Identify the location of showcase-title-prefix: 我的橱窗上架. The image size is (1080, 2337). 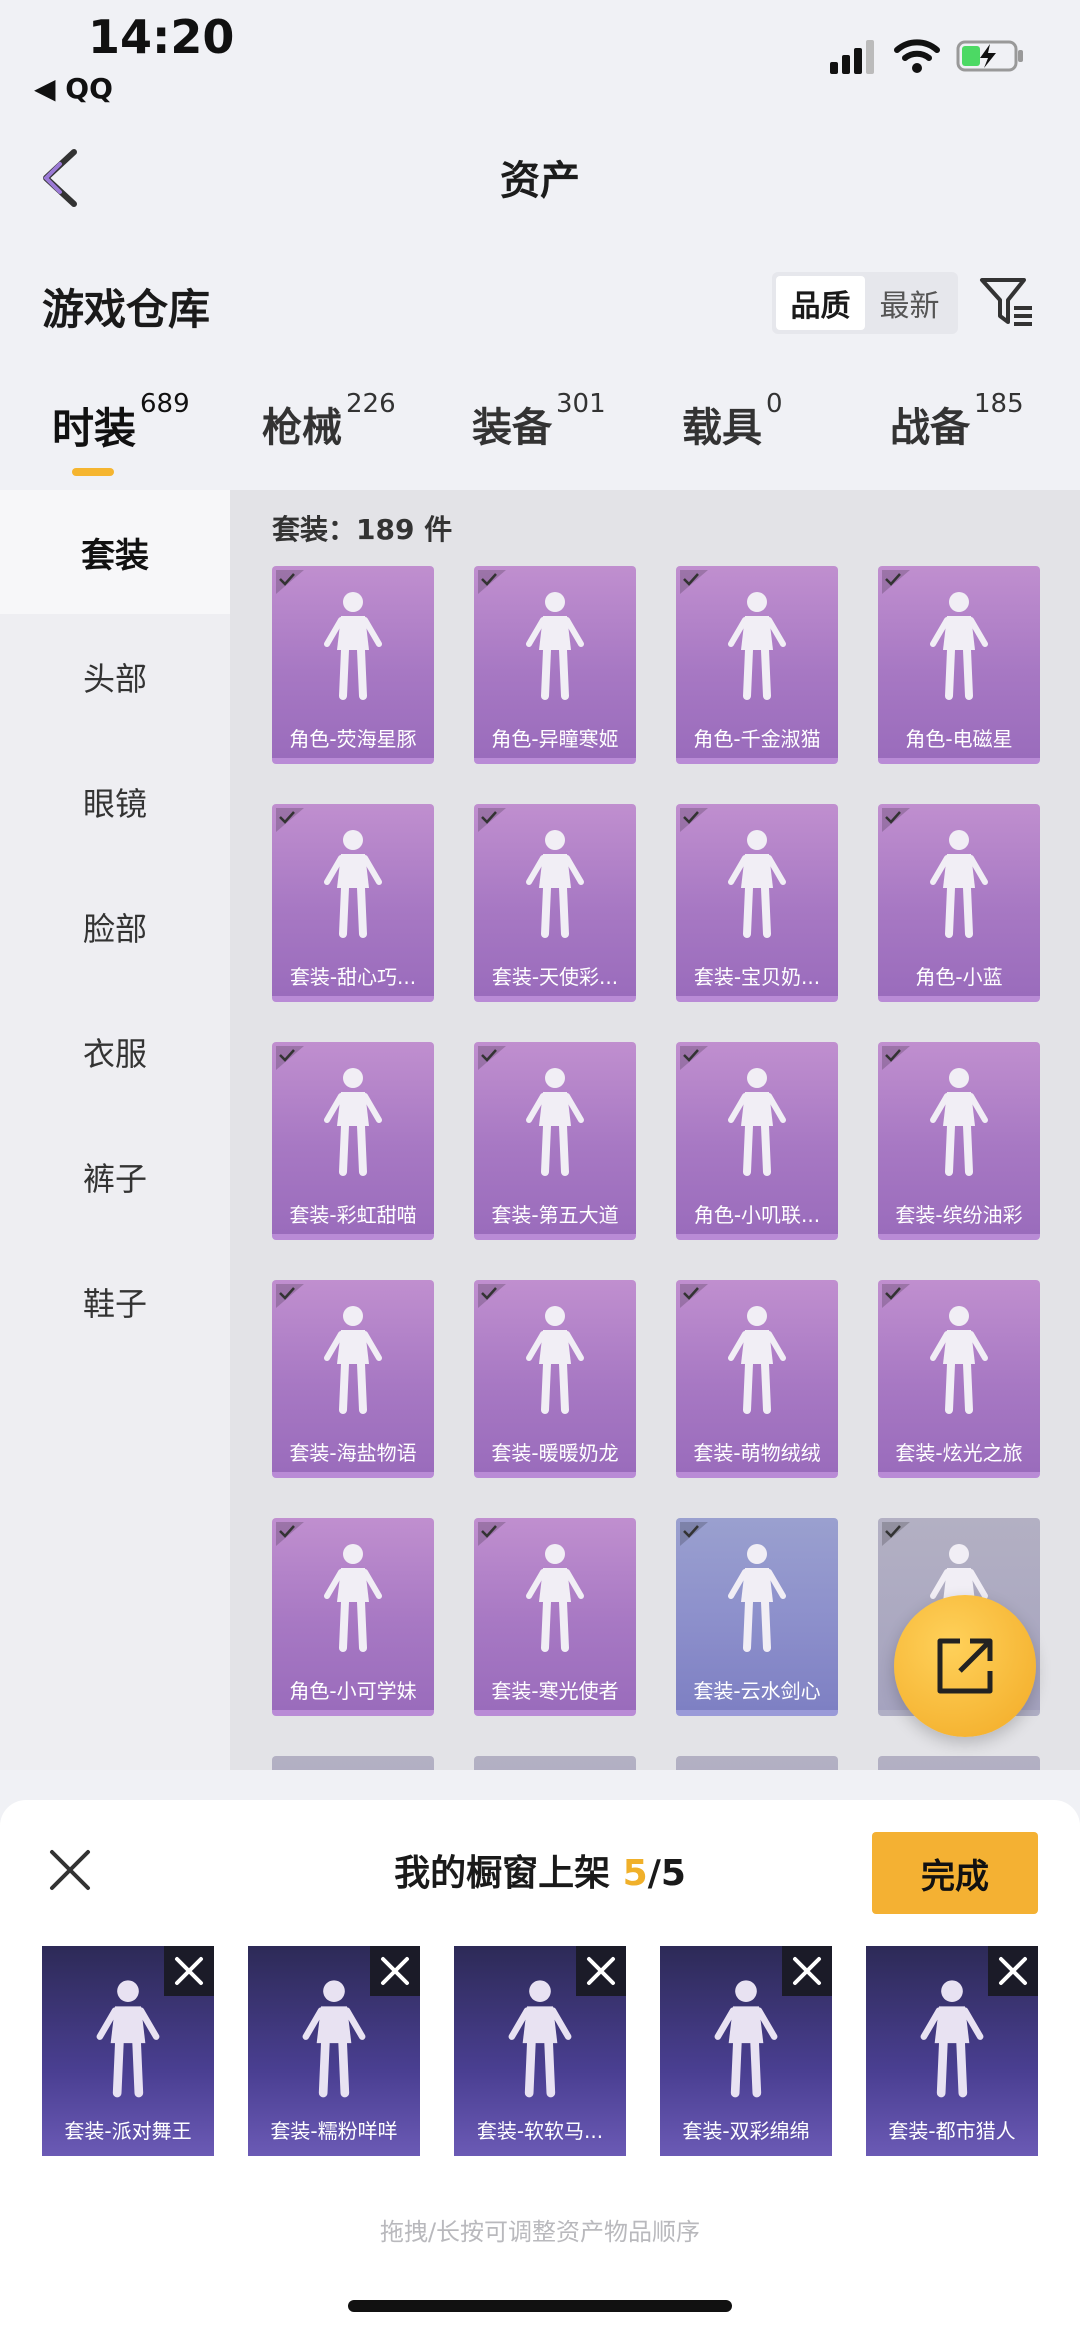
(508, 1873).